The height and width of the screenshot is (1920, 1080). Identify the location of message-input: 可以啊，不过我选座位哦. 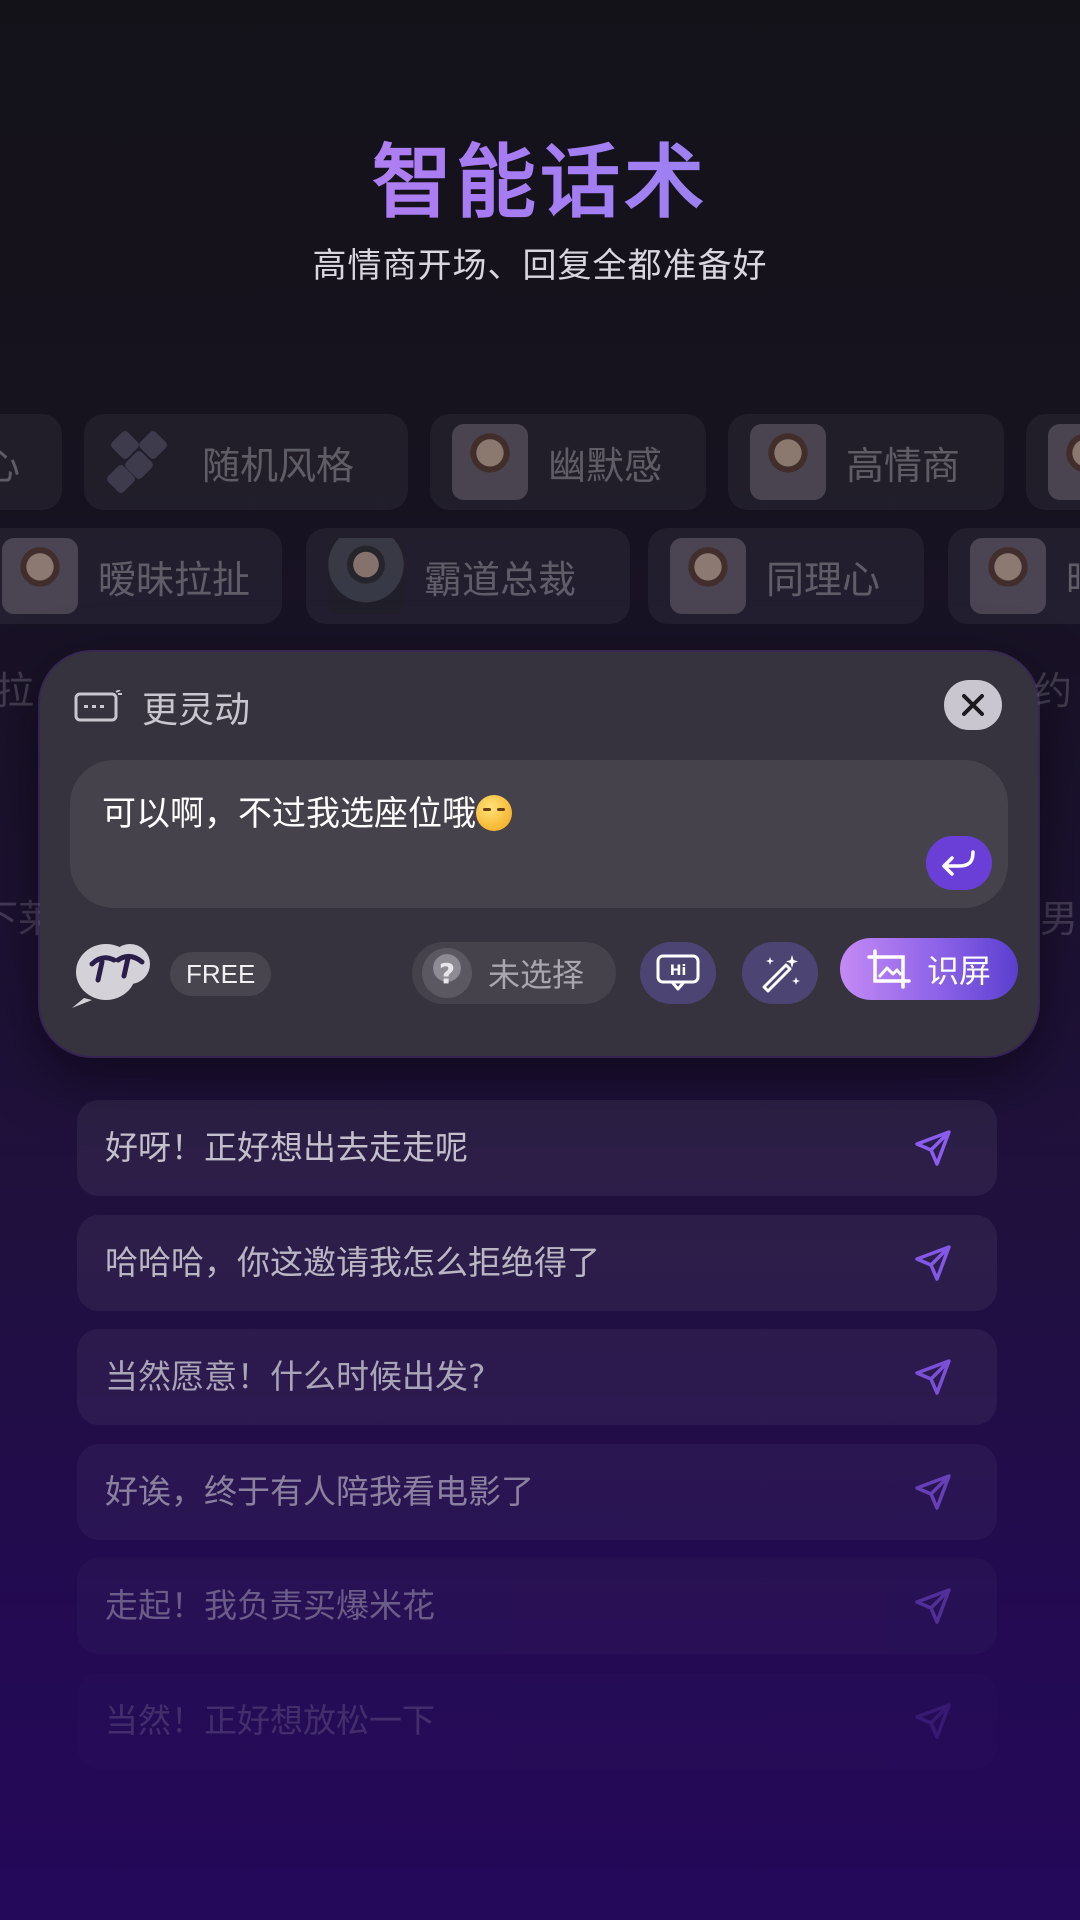
(539, 834).